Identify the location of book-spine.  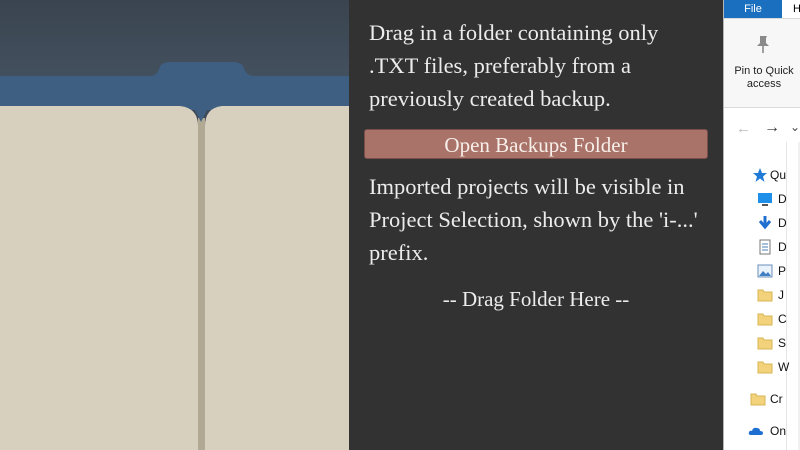
(201, 284).